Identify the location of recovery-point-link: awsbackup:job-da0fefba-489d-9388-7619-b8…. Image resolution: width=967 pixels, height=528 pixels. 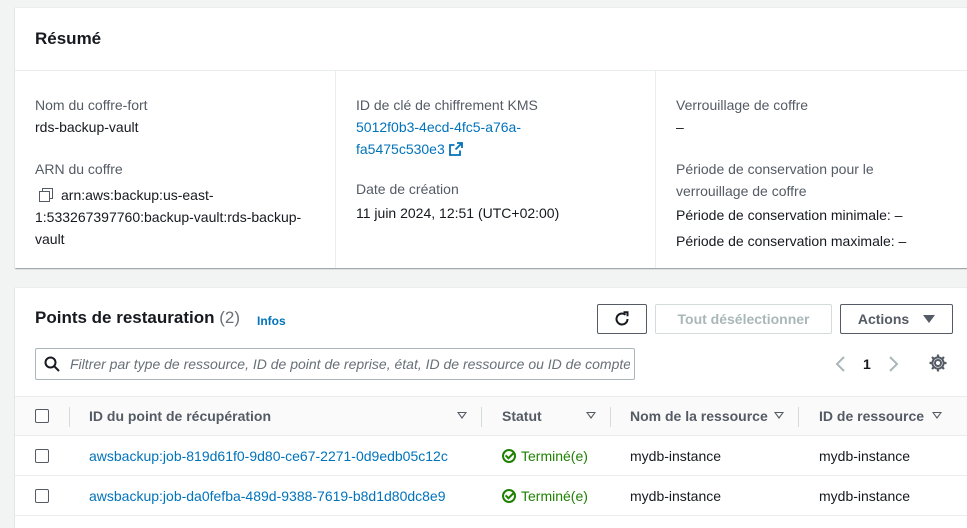
(267, 496).